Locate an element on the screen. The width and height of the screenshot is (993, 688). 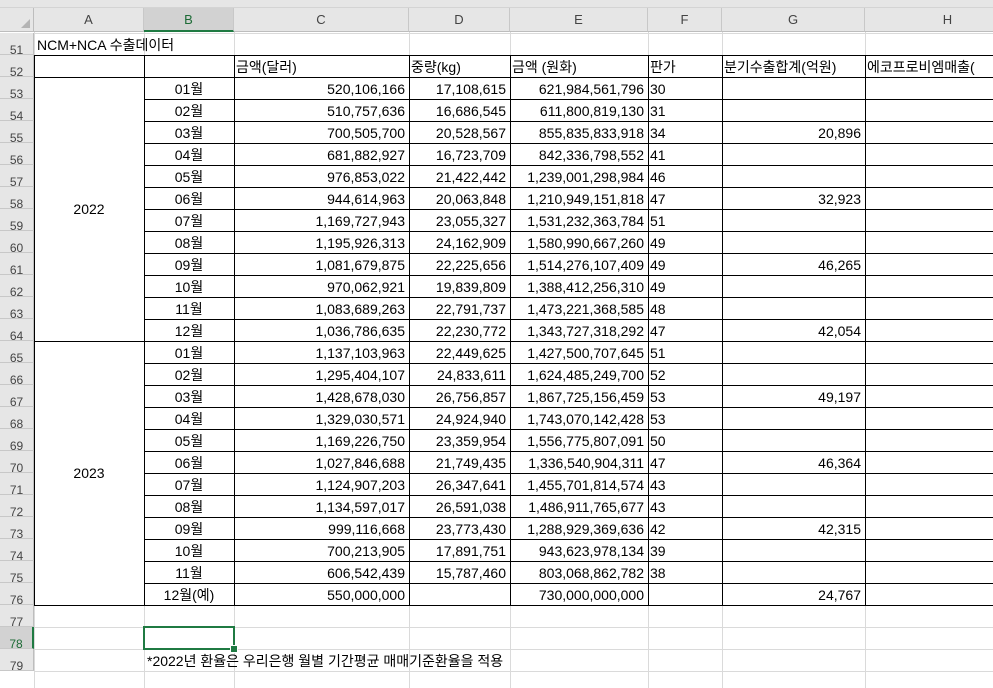
weight-cell: 24,833,611 is located at coordinates (459, 374).